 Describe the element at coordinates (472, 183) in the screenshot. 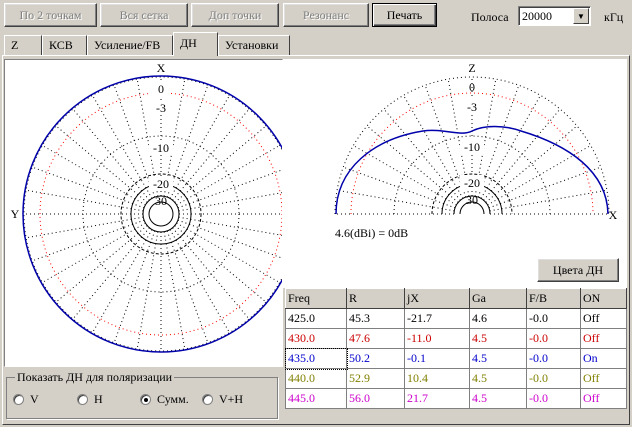

I see `elev-ring-label-20: -20` at that location.